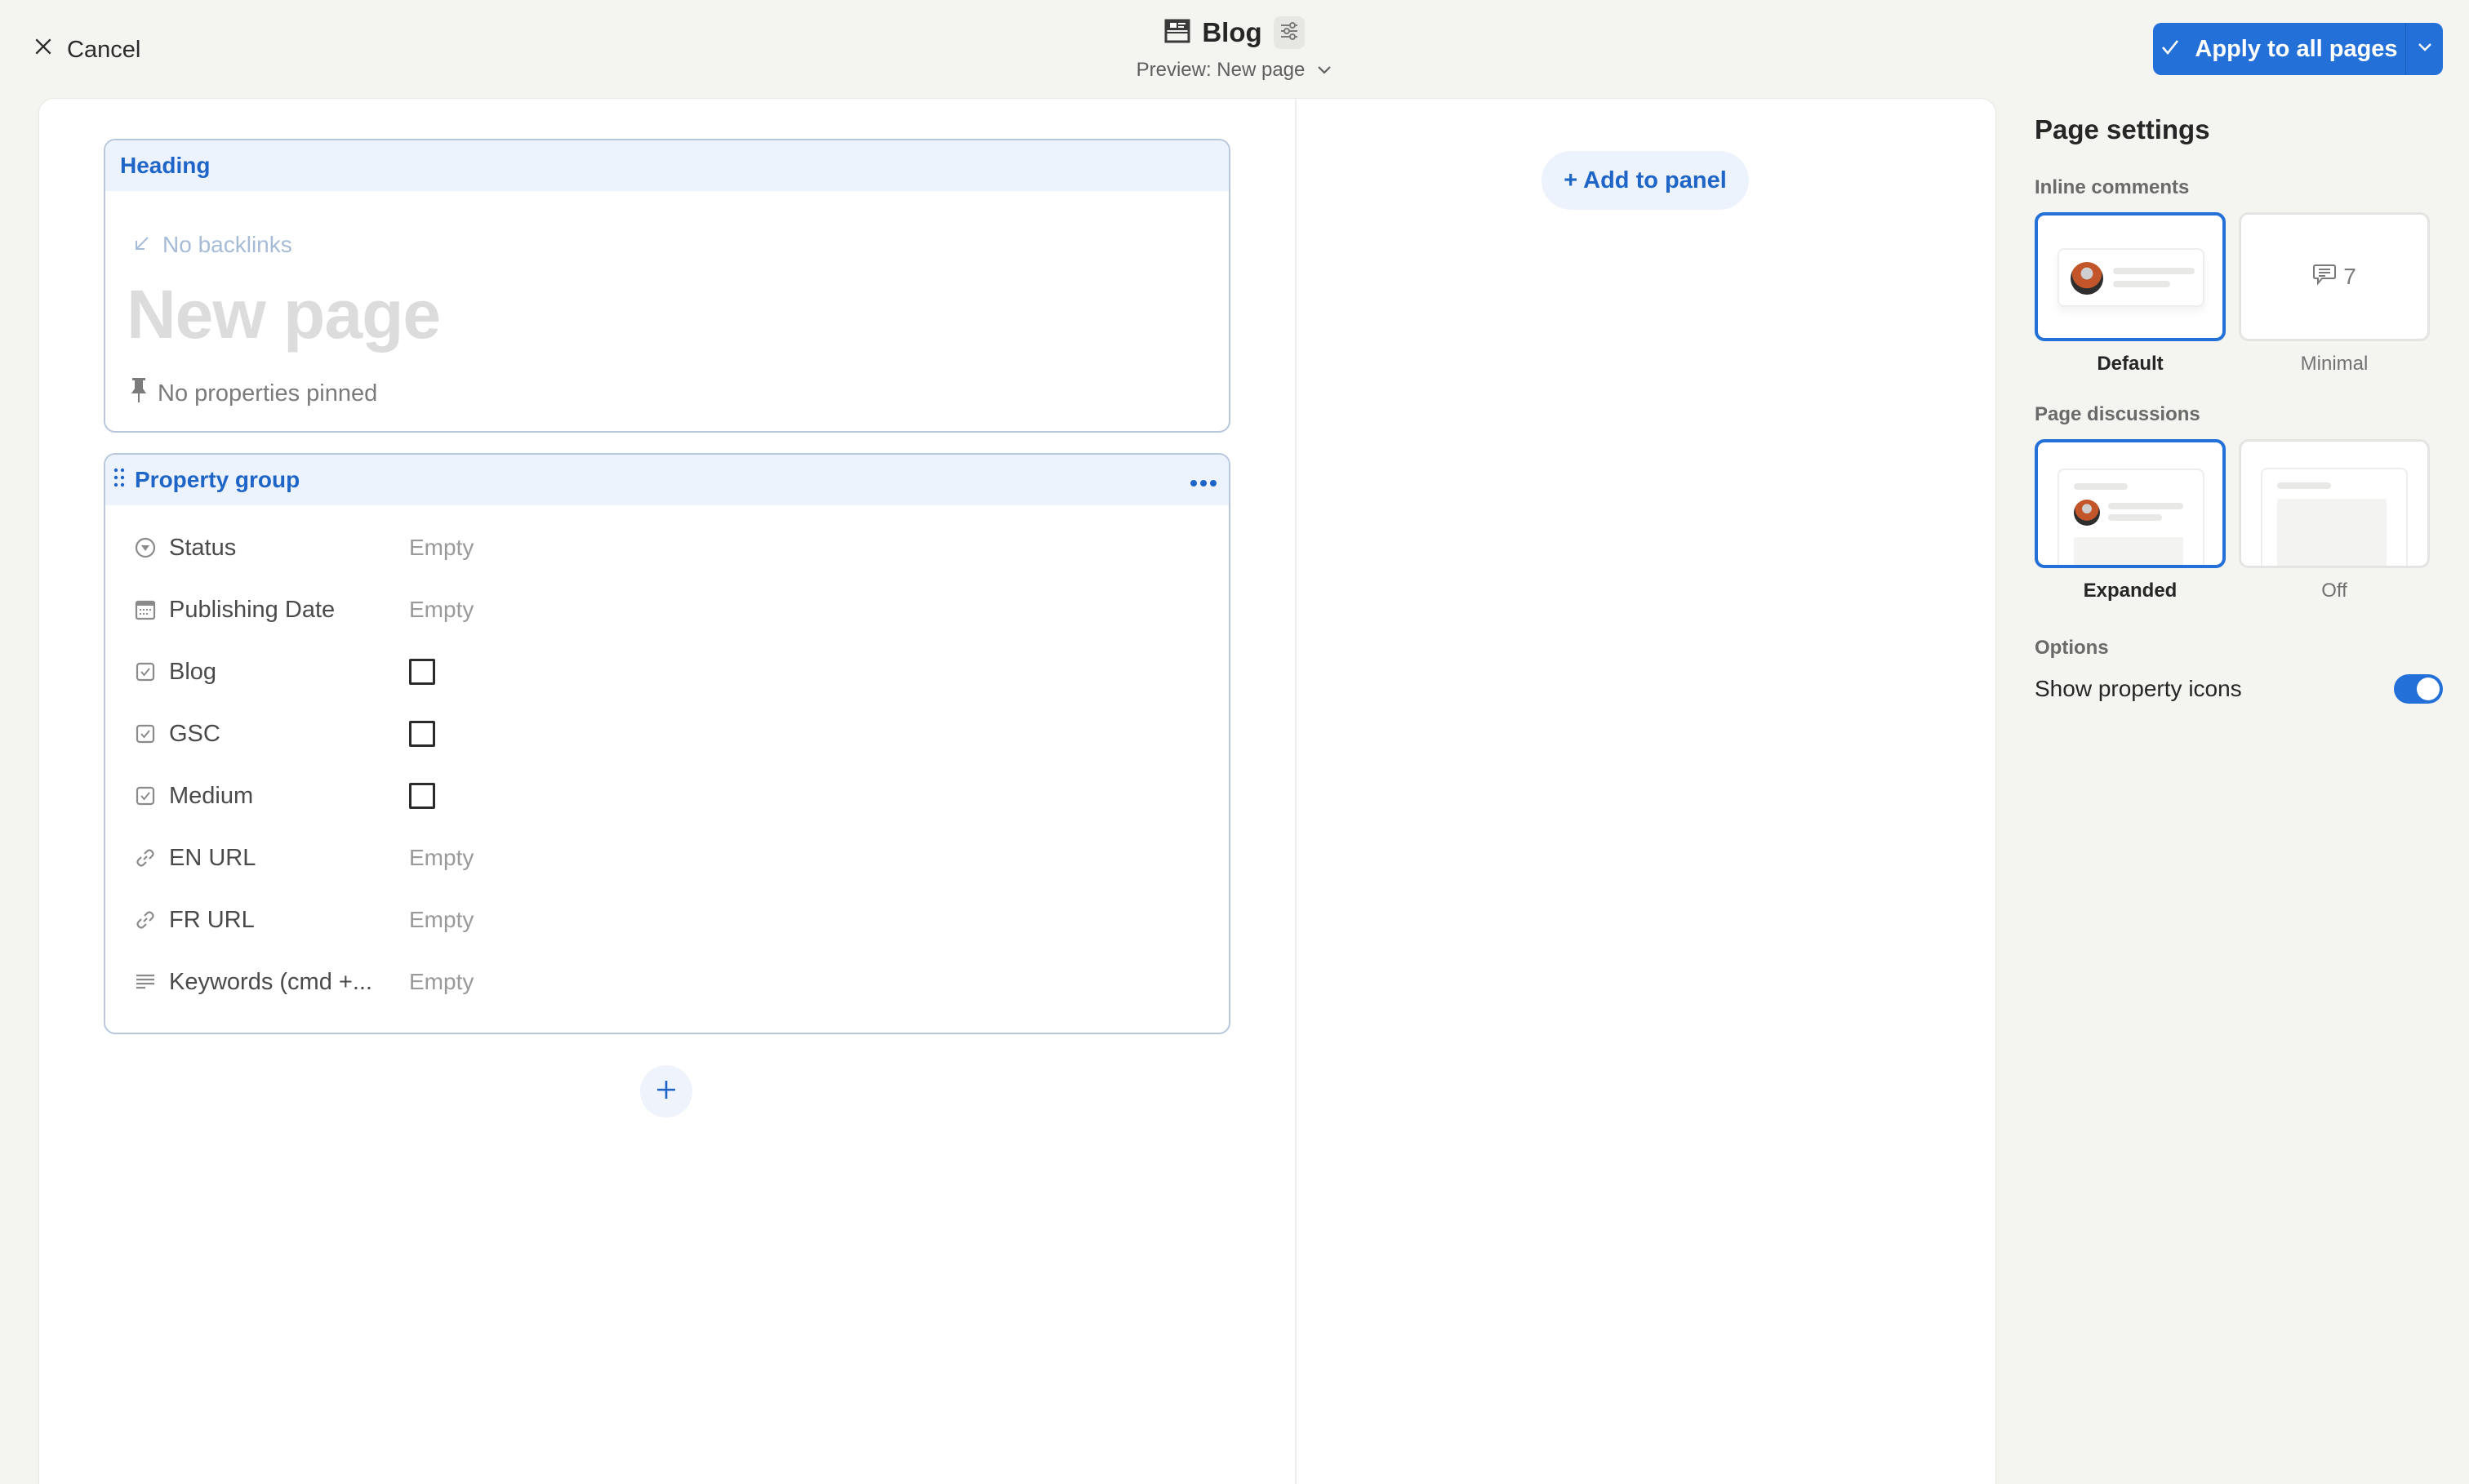  I want to click on heading-block-label: Heading, so click(165, 165).